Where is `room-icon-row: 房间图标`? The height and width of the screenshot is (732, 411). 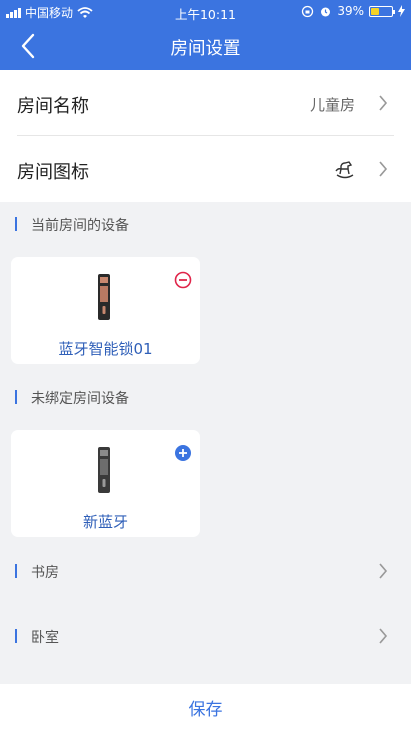
room-icon-row: 房间图标 is located at coordinates (205, 169).